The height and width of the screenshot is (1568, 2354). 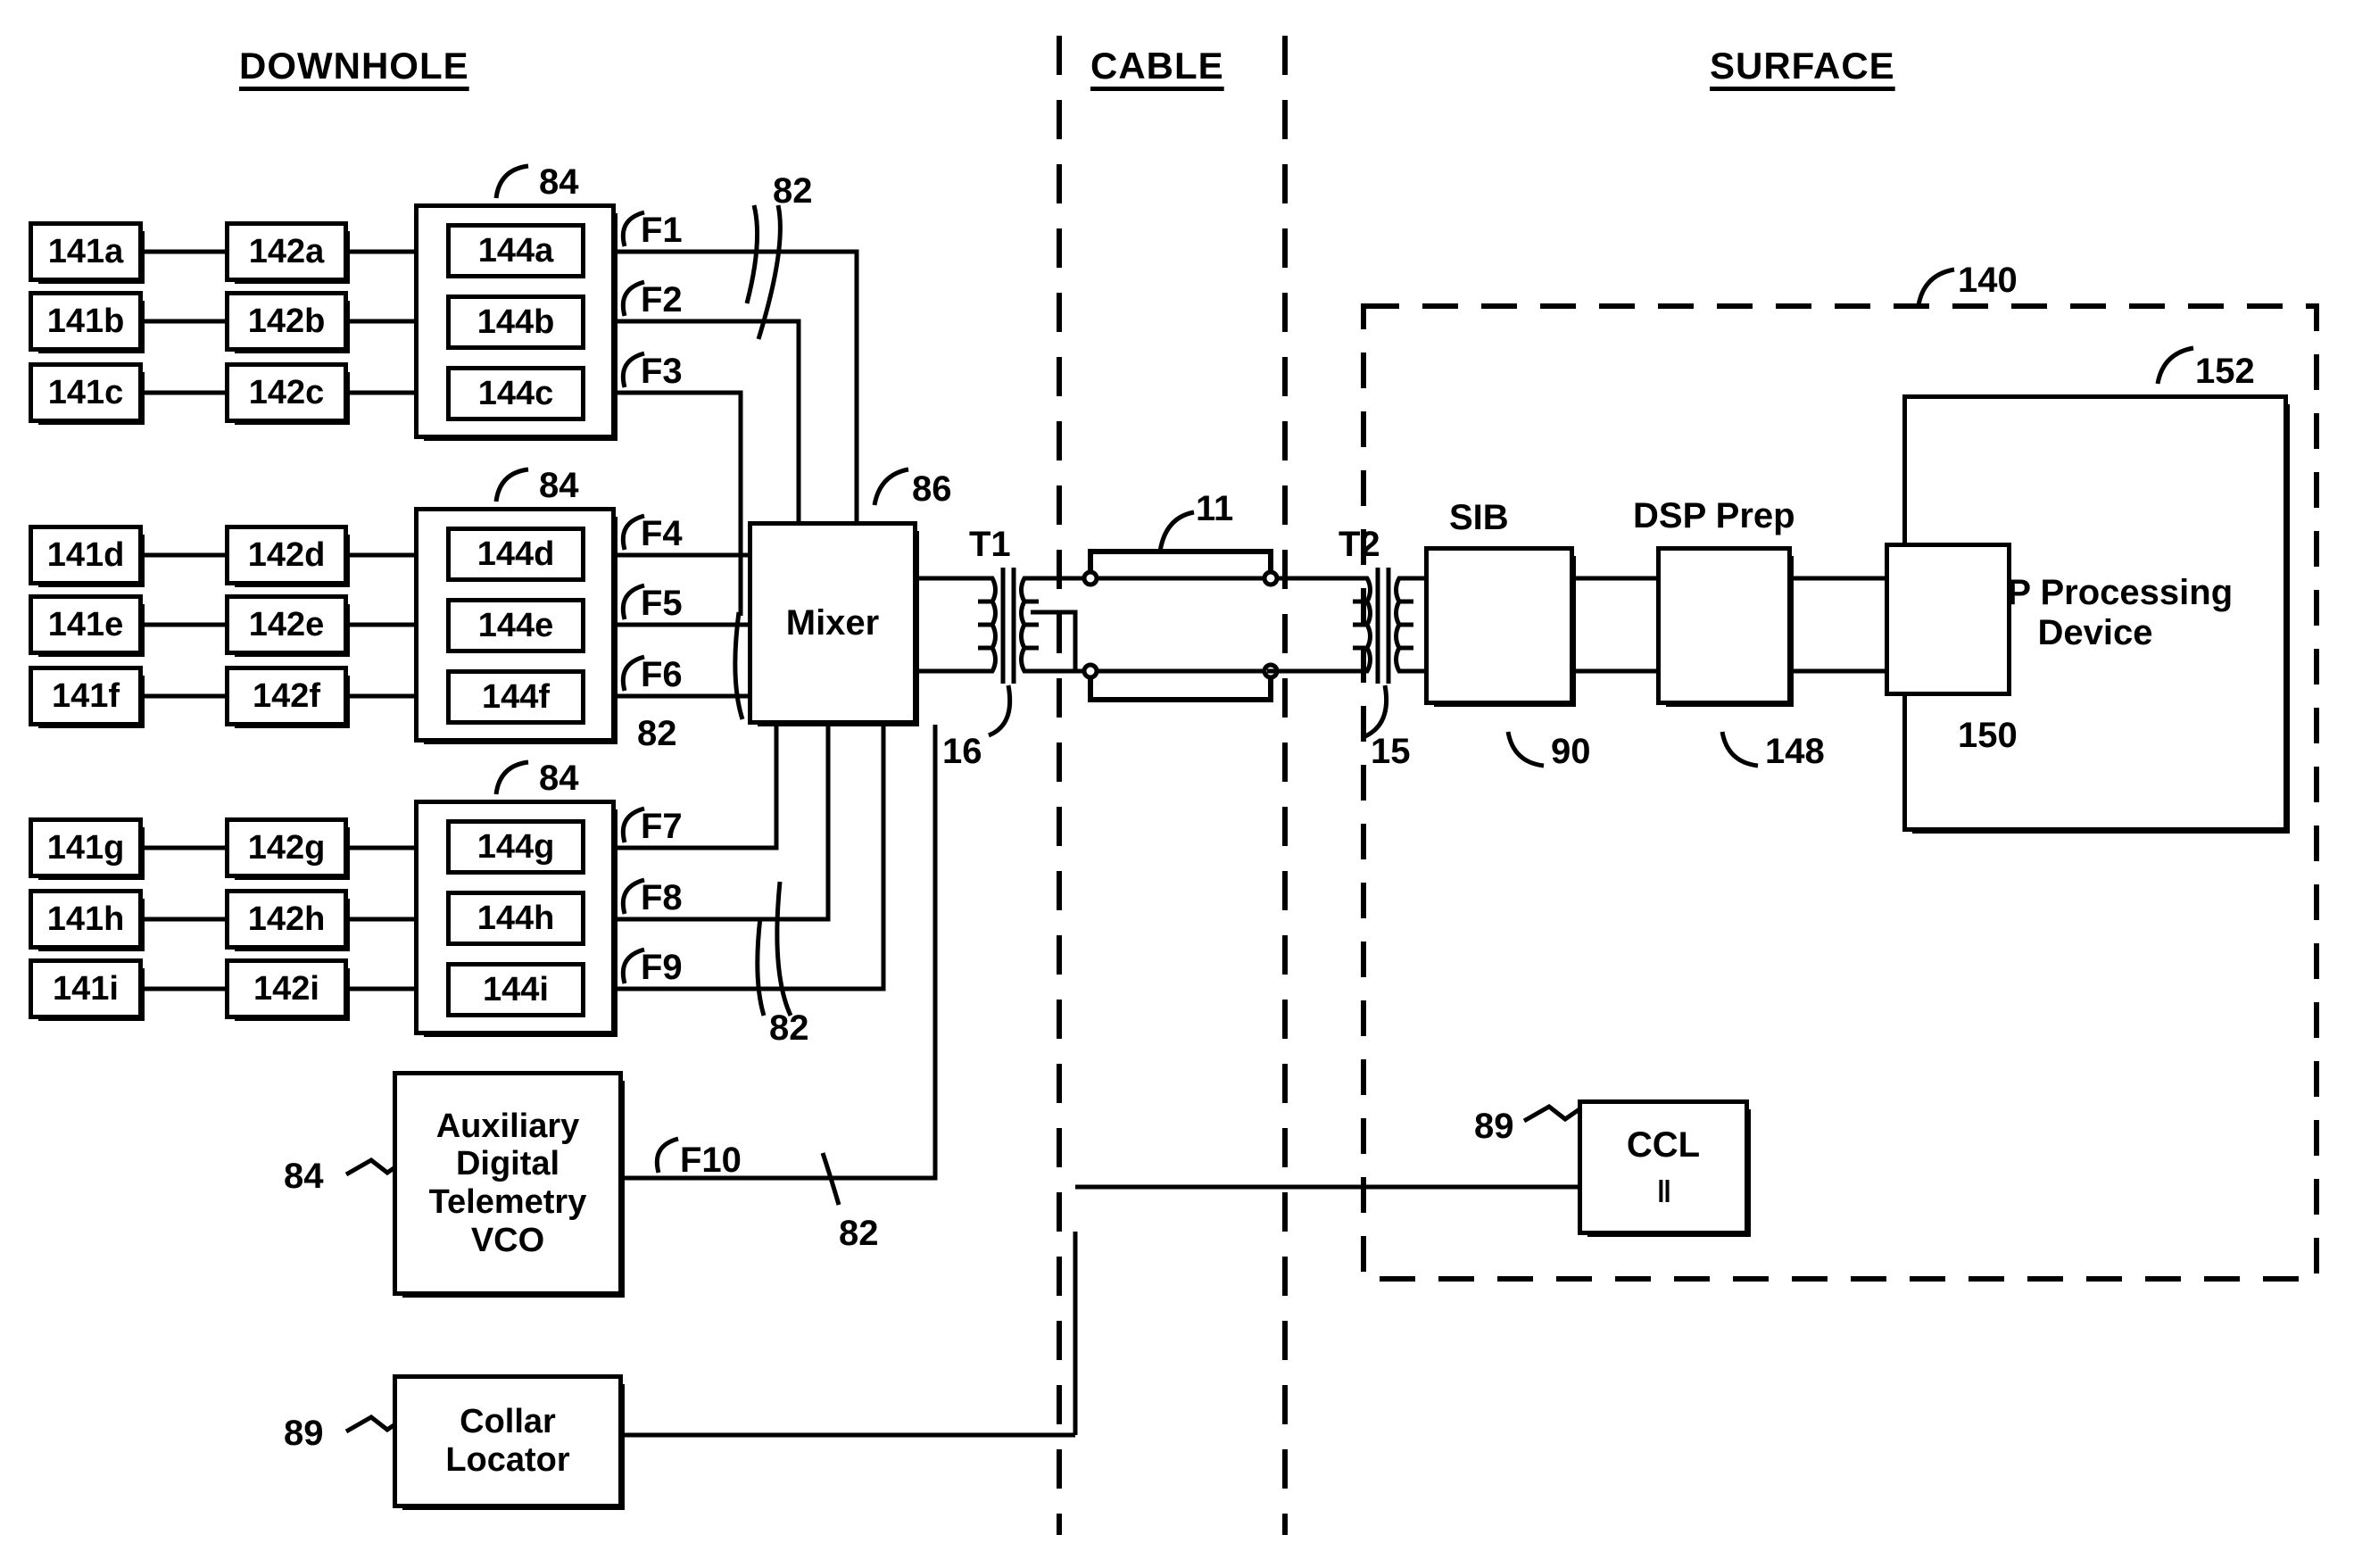 What do you see at coordinates (764, 272) in the screenshot?
I see `leader-82-group1` at bounding box center [764, 272].